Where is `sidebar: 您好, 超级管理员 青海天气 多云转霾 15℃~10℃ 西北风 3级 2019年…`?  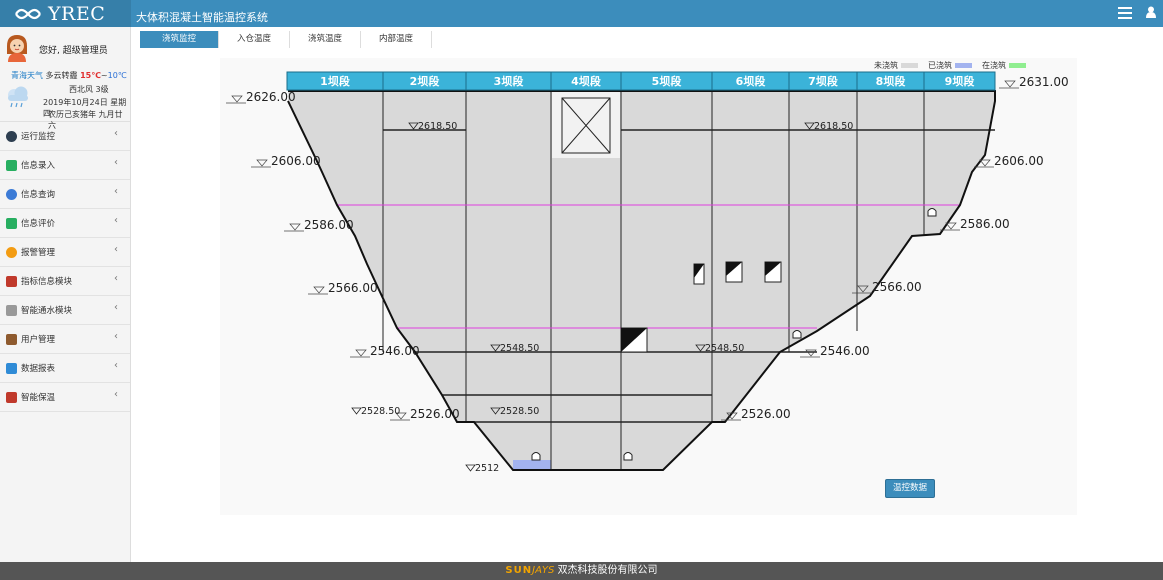
sidebar: 您好, 超级管理员 青海天气 多云转霾 15℃~10℃ 西北风 3级 2019年… is located at coordinates (65, 294).